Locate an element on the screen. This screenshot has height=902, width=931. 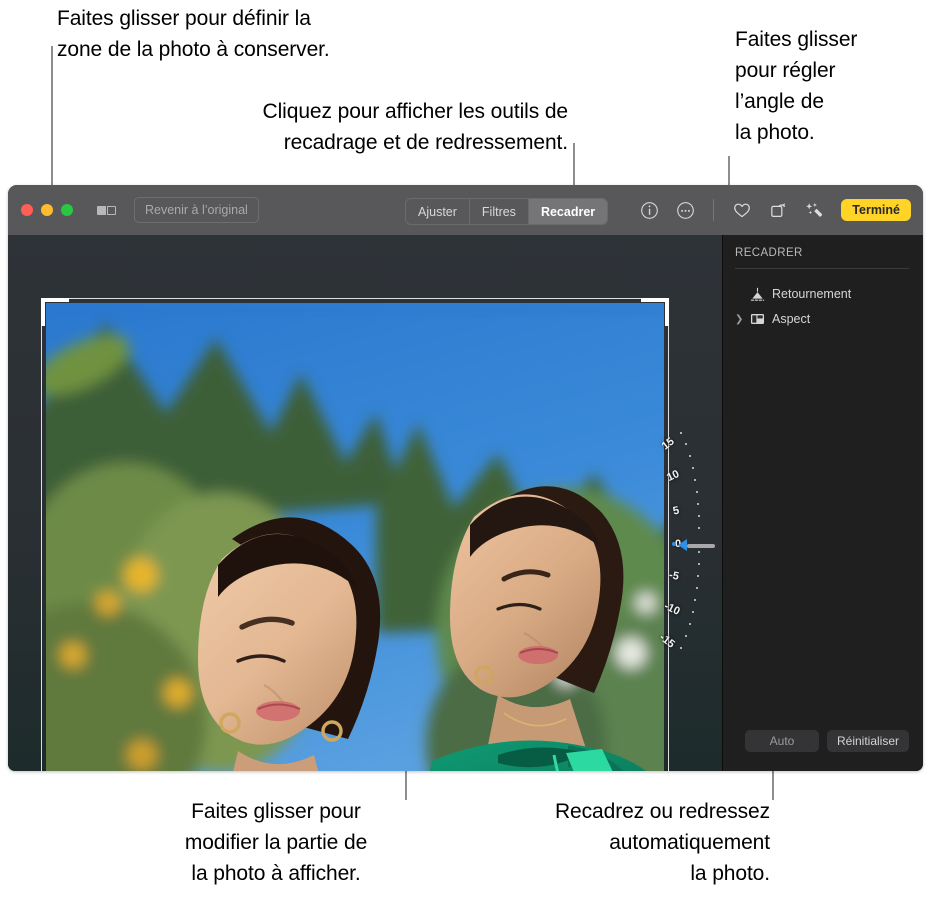
sidebar-toggle-icon is located at coordinates (106, 210).